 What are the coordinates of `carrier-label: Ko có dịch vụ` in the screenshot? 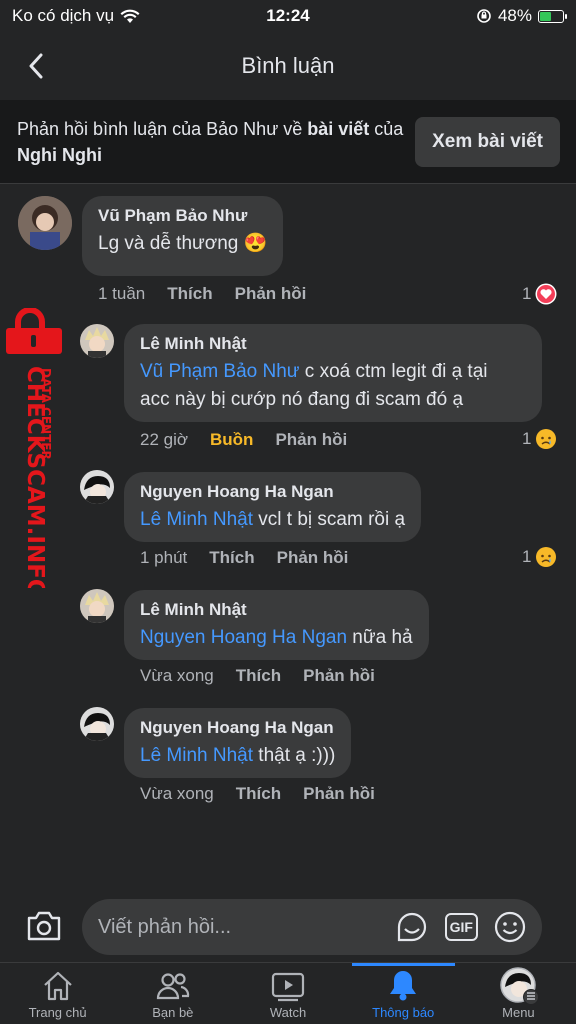 It's located at (63, 15).